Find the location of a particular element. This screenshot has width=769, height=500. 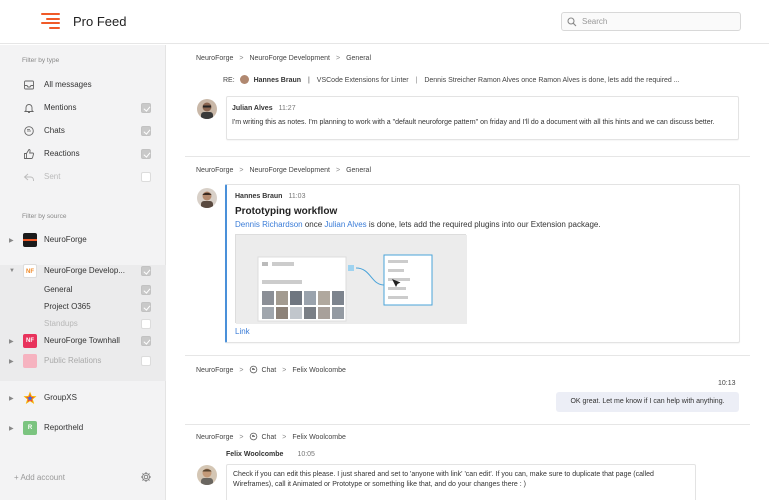

source-label: Public Relations is located at coordinates (73, 360).